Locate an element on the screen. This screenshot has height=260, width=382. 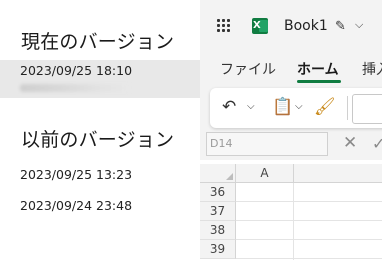
font-name-box is located at coordinates (367, 109).